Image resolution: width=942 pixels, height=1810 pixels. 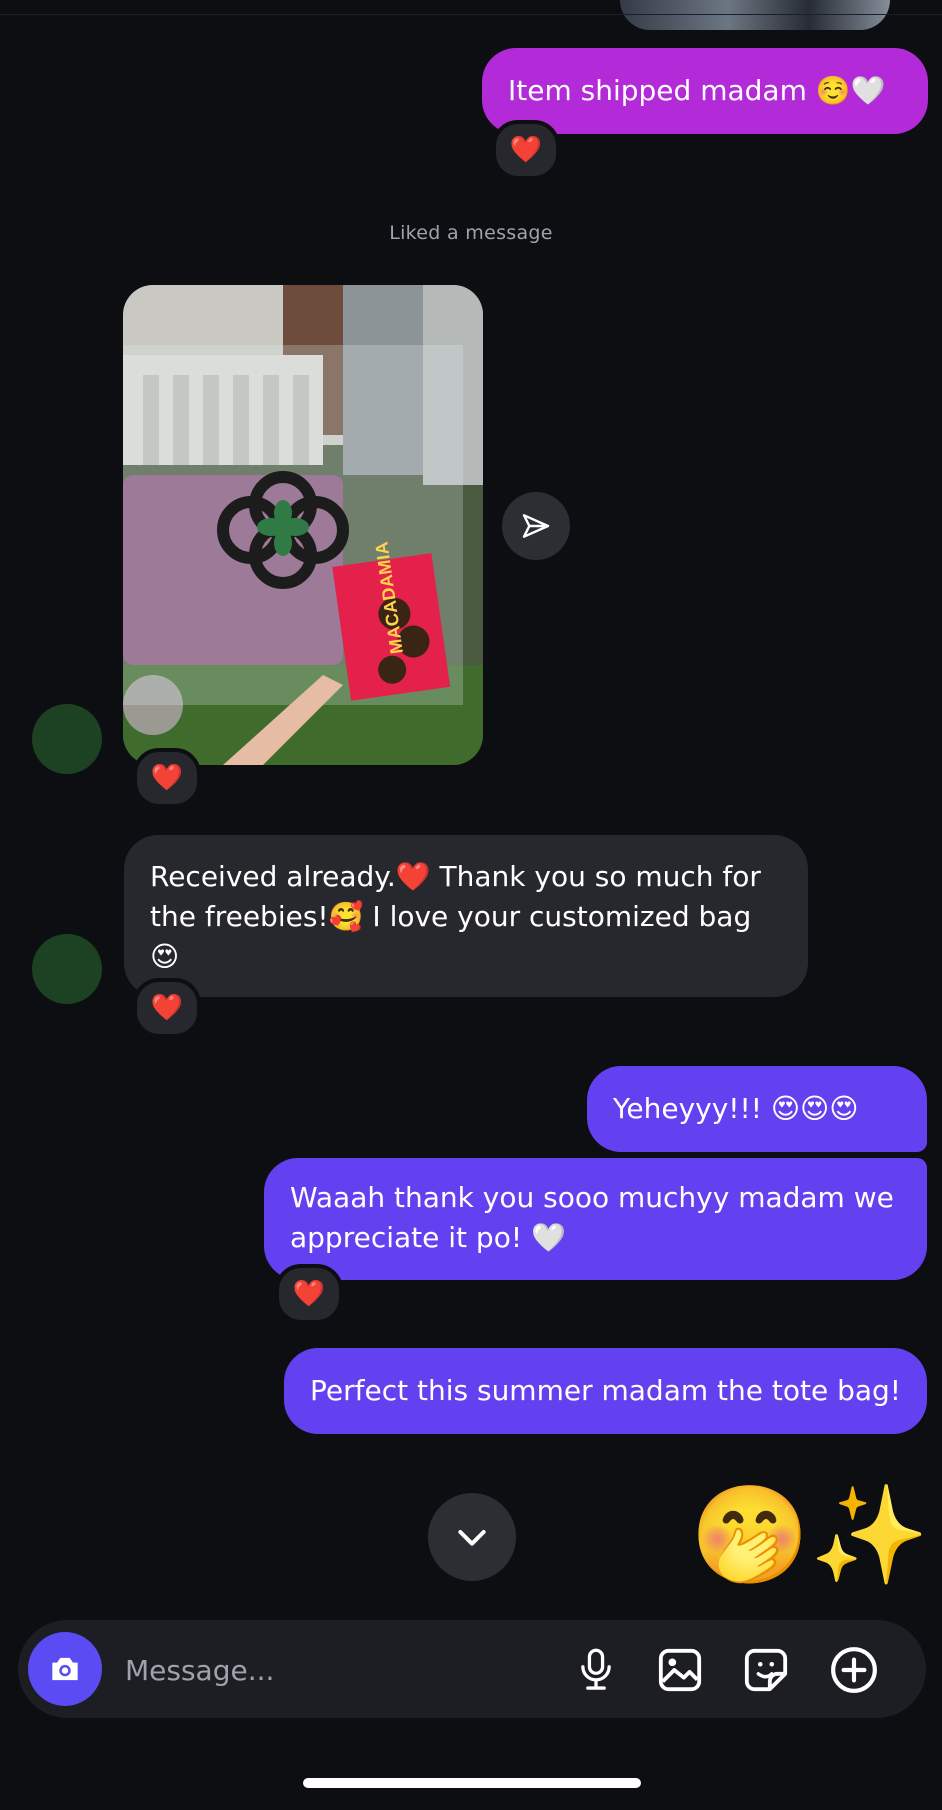 I want to click on chevron-down-icon, so click(x=472, y=1538).